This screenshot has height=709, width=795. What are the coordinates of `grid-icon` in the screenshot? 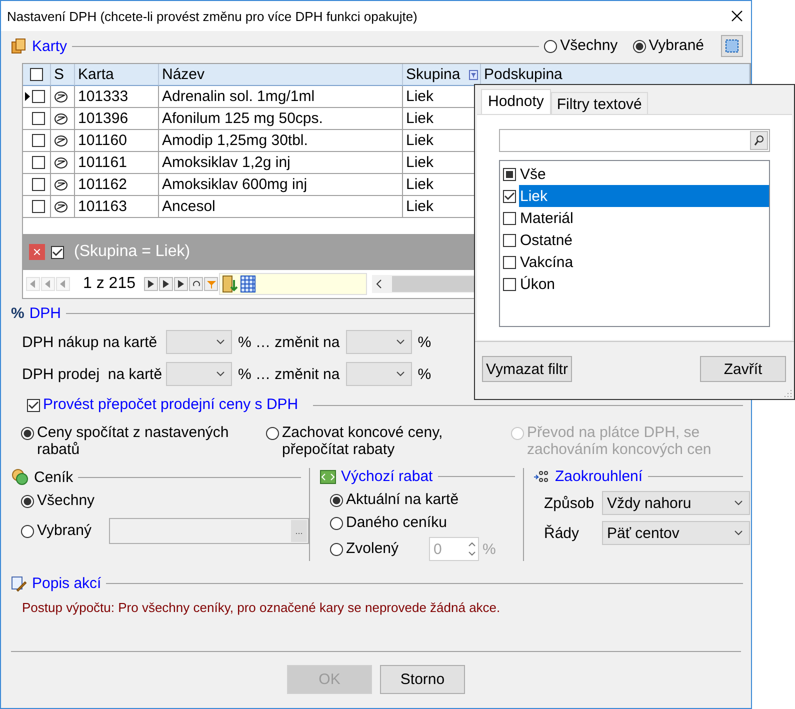 It's located at (248, 284).